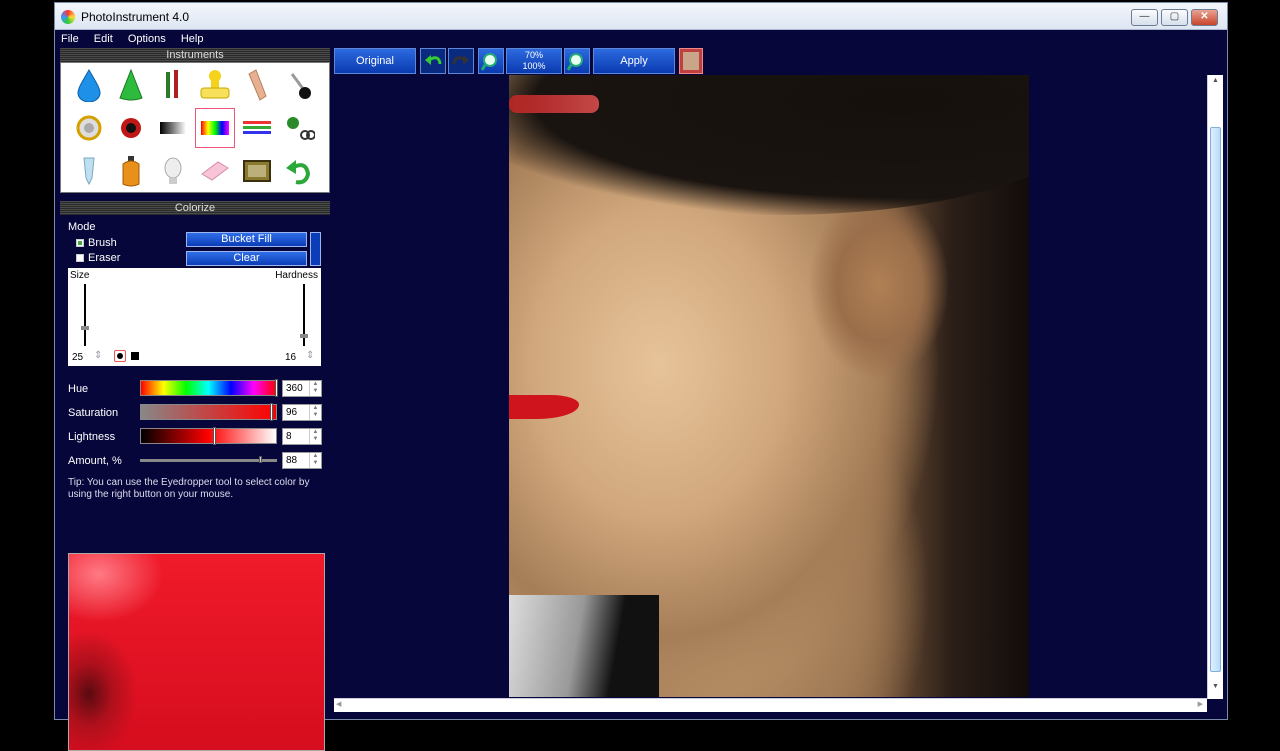 The height and width of the screenshot is (751, 1280). Describe the element at coordinates (299, 85) in the screenshot. I see `liquify-tool` at that location.